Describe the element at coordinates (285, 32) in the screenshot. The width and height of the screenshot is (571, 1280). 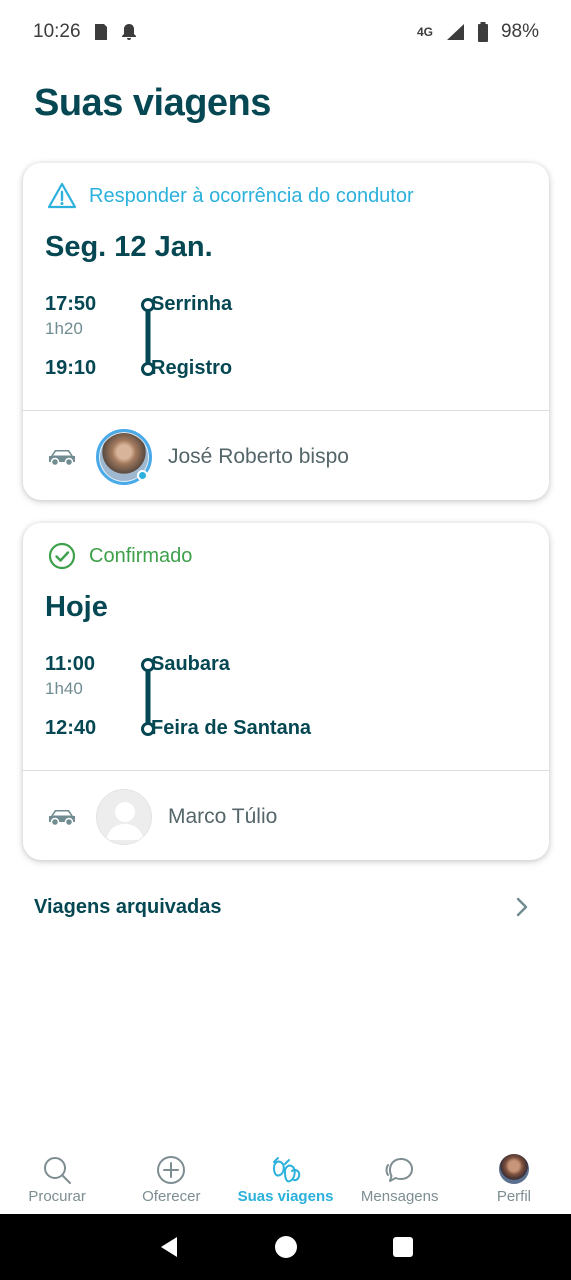
I see `status-bar: 10:26 4G 98%` at that location.